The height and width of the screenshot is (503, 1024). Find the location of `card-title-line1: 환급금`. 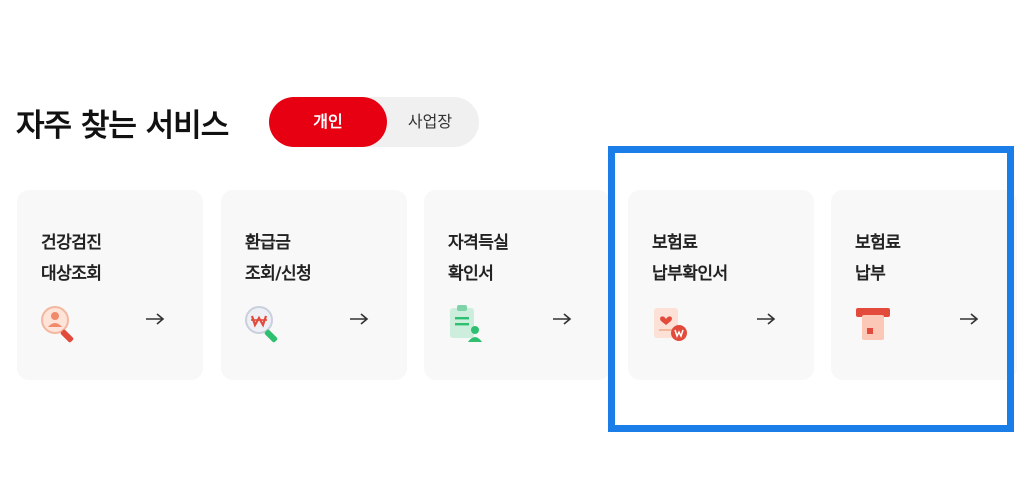

card-title-line1: 환급금 is located at coordinates (268, 243).